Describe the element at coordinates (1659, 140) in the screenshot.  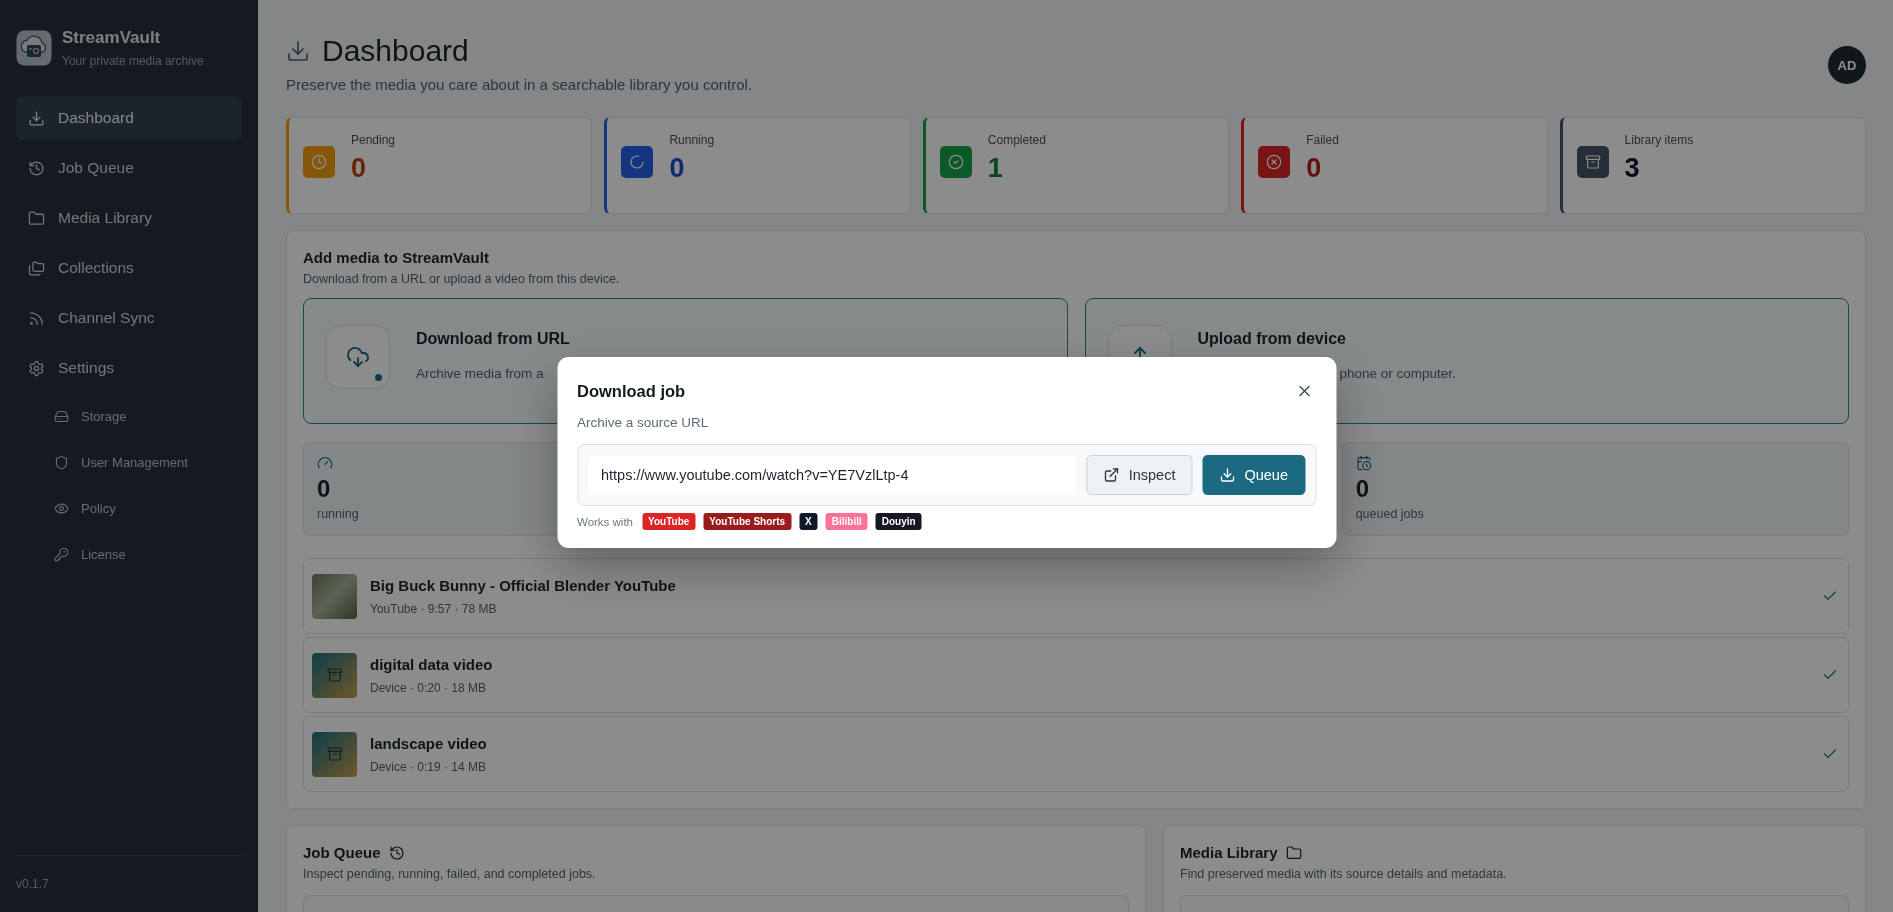
I see `stat-label: Library items` at that location.